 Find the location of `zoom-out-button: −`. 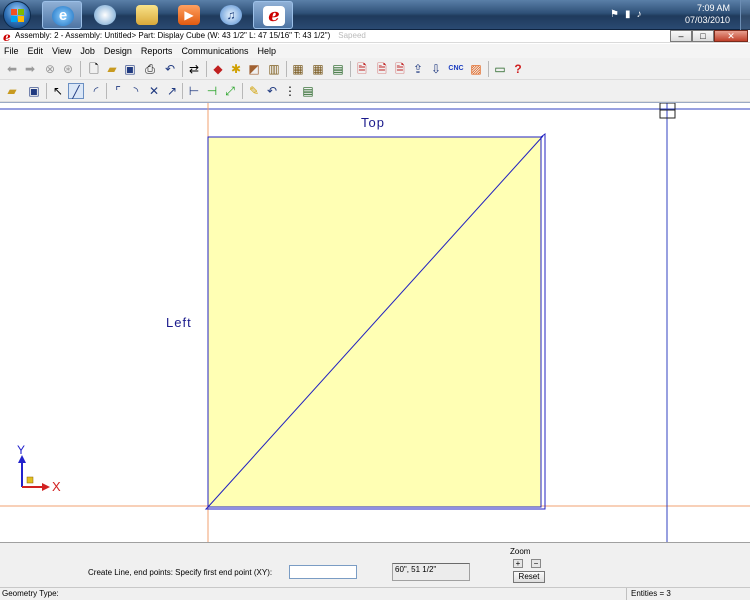

zoom-out-button: − is located at coordinates (536, 563).